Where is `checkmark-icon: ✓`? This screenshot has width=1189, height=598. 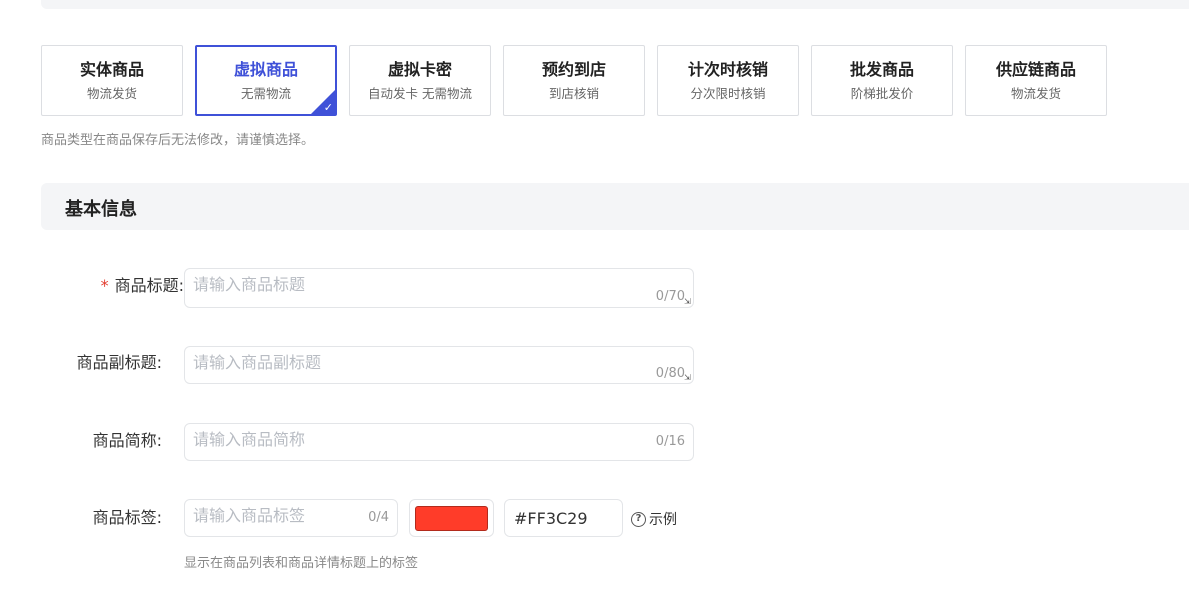
checkmark-icon: ✓ is located at coordinates (328, 107).